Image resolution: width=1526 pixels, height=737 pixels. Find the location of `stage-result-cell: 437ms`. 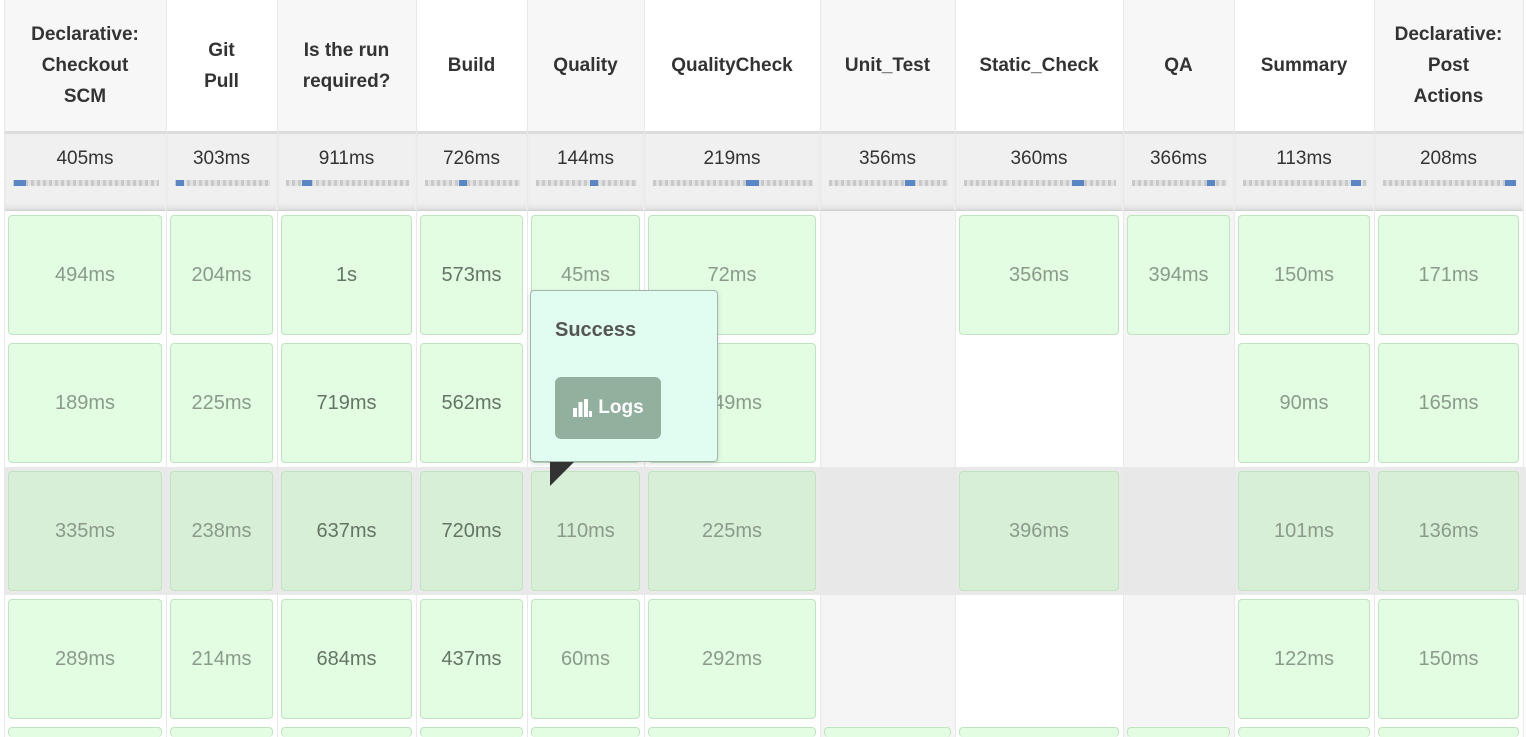

stage-result-cell: 437ms is located at coordinates (471, 659).